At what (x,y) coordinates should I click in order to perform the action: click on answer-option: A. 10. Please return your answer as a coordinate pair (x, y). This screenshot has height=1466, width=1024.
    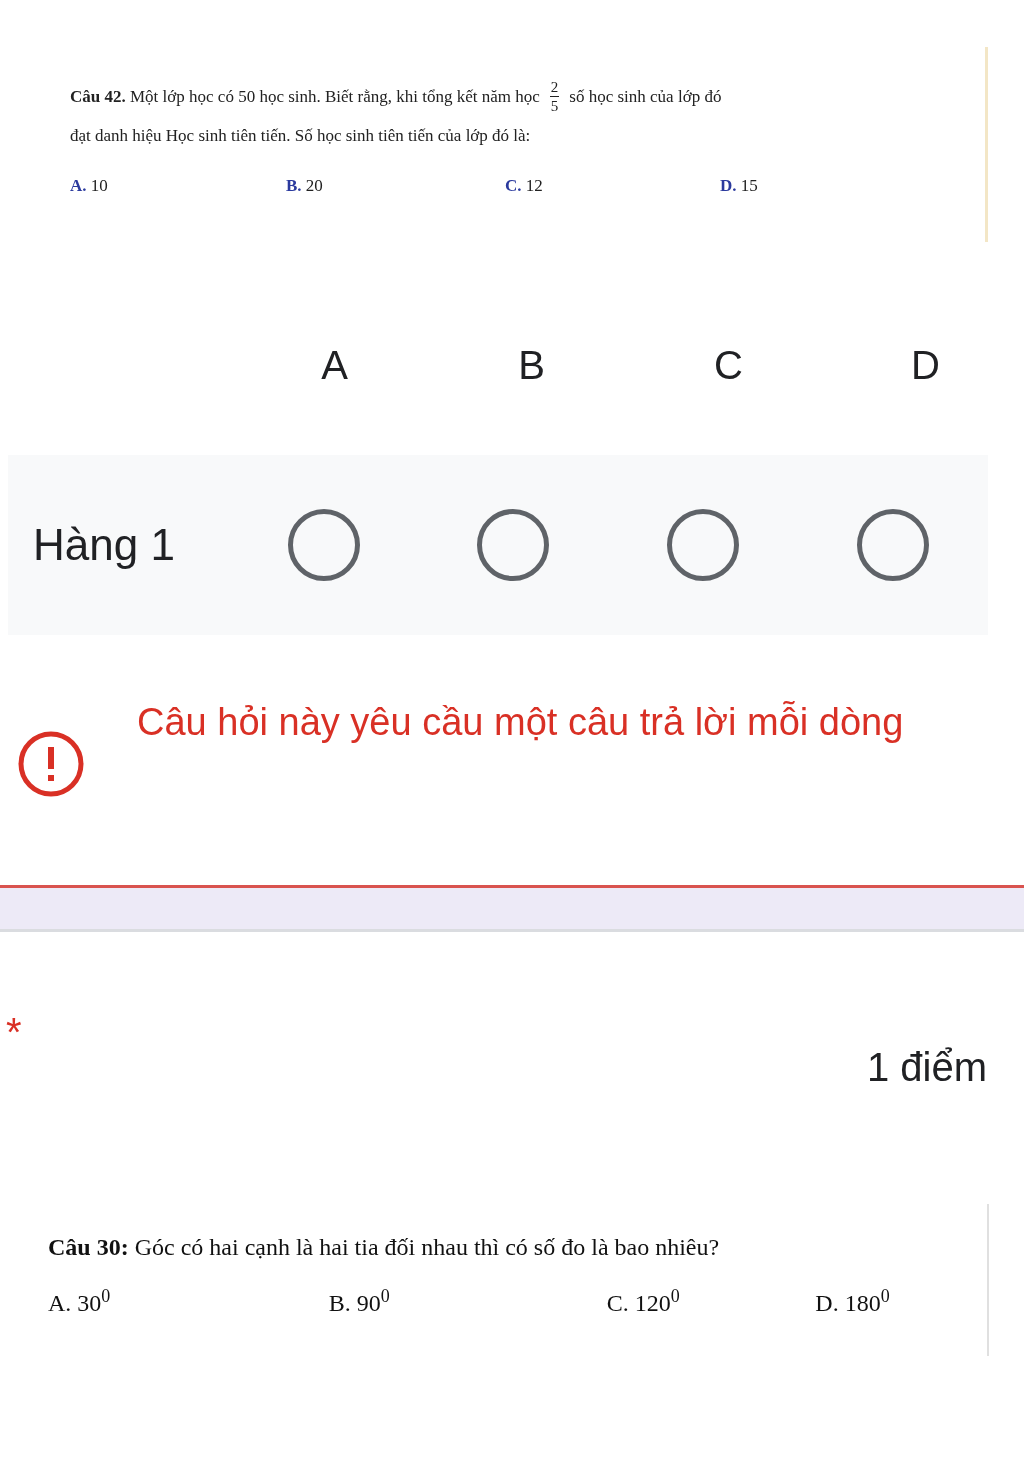
    Looking at the image, I should click on (178, 185).